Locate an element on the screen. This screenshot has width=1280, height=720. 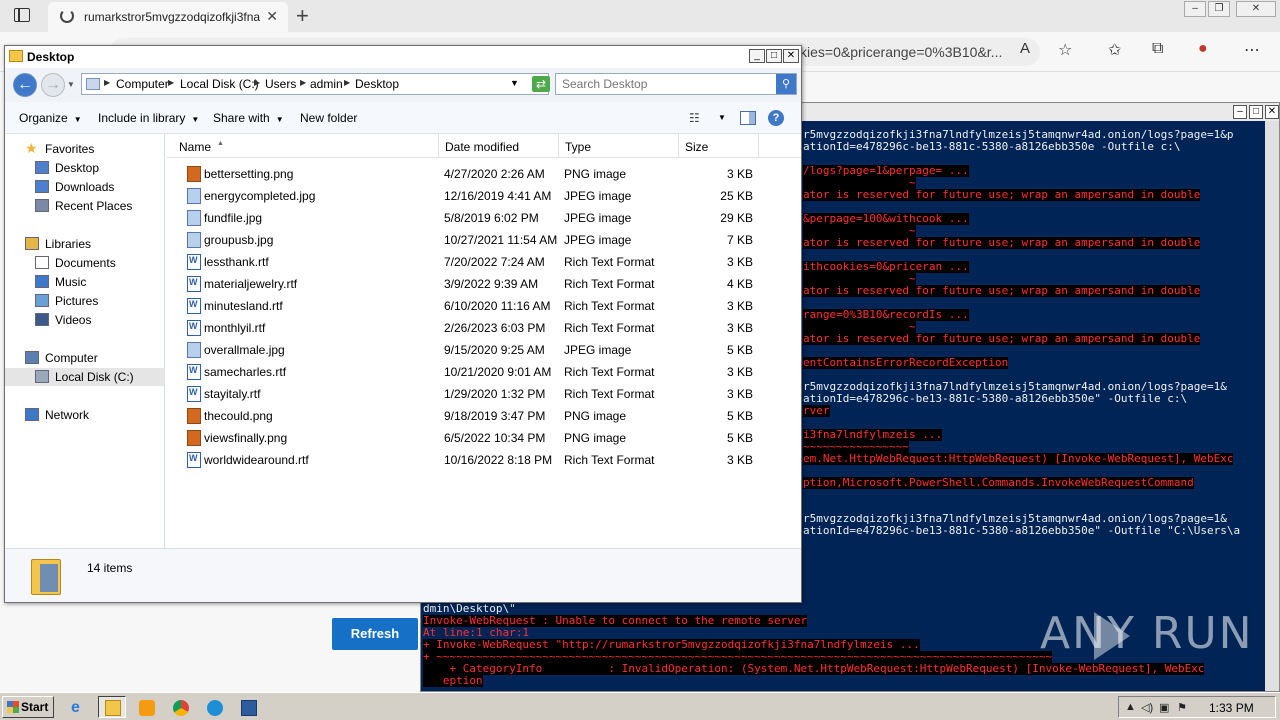
column-headers: Name ▲ Date modified Type Size is located at coordinates (484, 146).